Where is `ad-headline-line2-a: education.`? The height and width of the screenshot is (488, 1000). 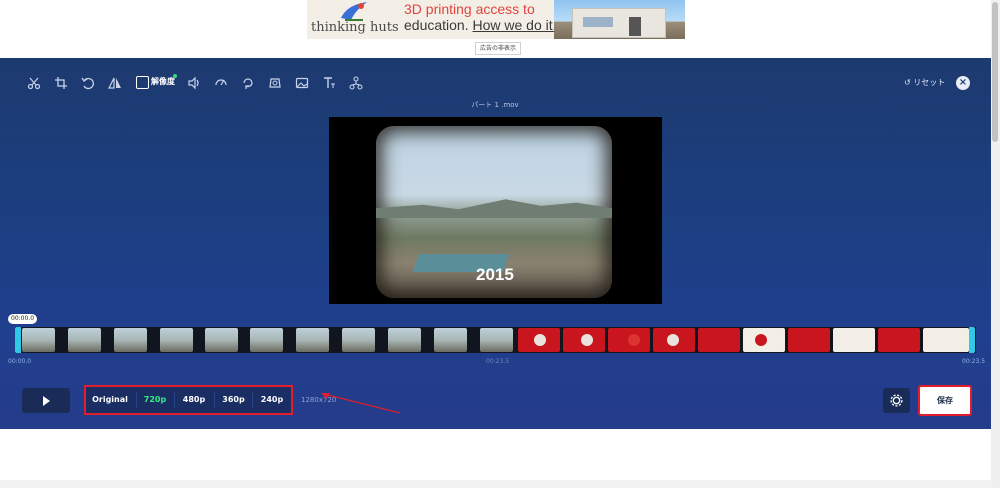 ad-headline-line2-a: education. is located at coordinates (438, 25).